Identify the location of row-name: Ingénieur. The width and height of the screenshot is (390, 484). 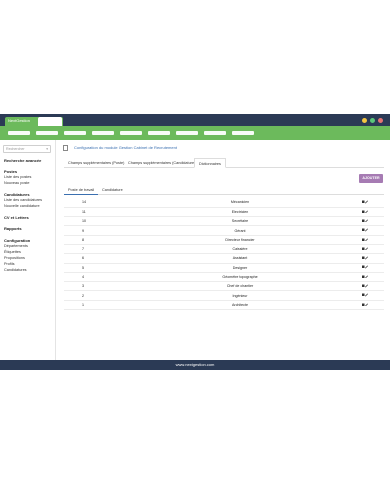
(240, 295).